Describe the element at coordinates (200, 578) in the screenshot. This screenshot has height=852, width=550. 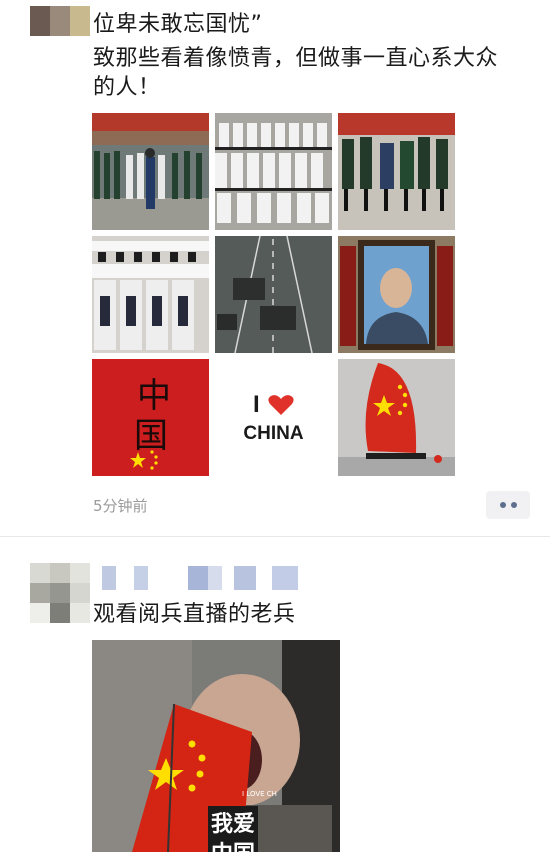
I see `username-blurred` at that location.